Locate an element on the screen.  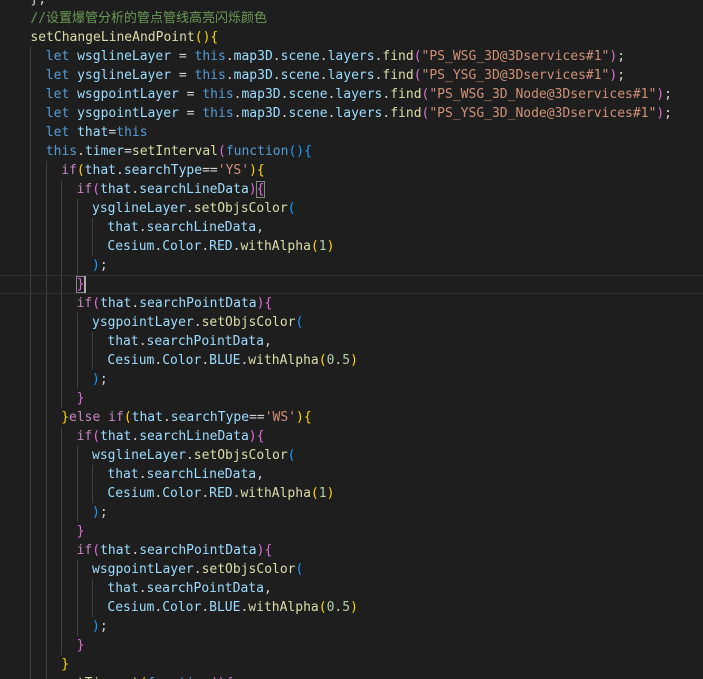
code-line: }; is located at coordinates (351, 4).